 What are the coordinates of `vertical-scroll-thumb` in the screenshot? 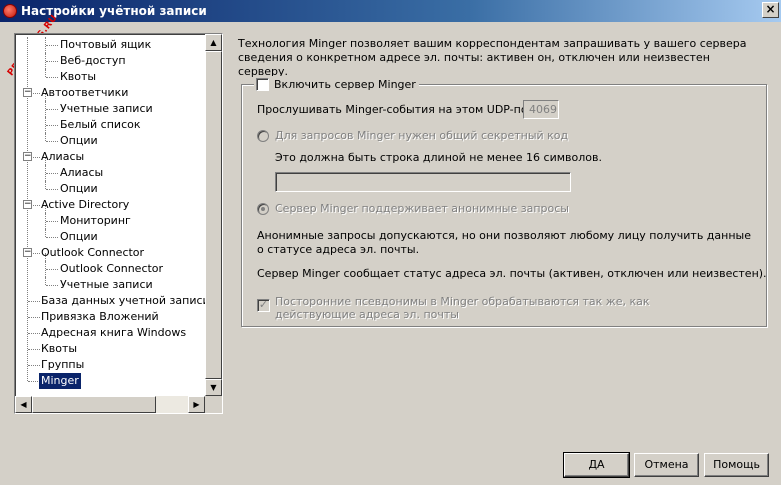 It's located at (213, 215).